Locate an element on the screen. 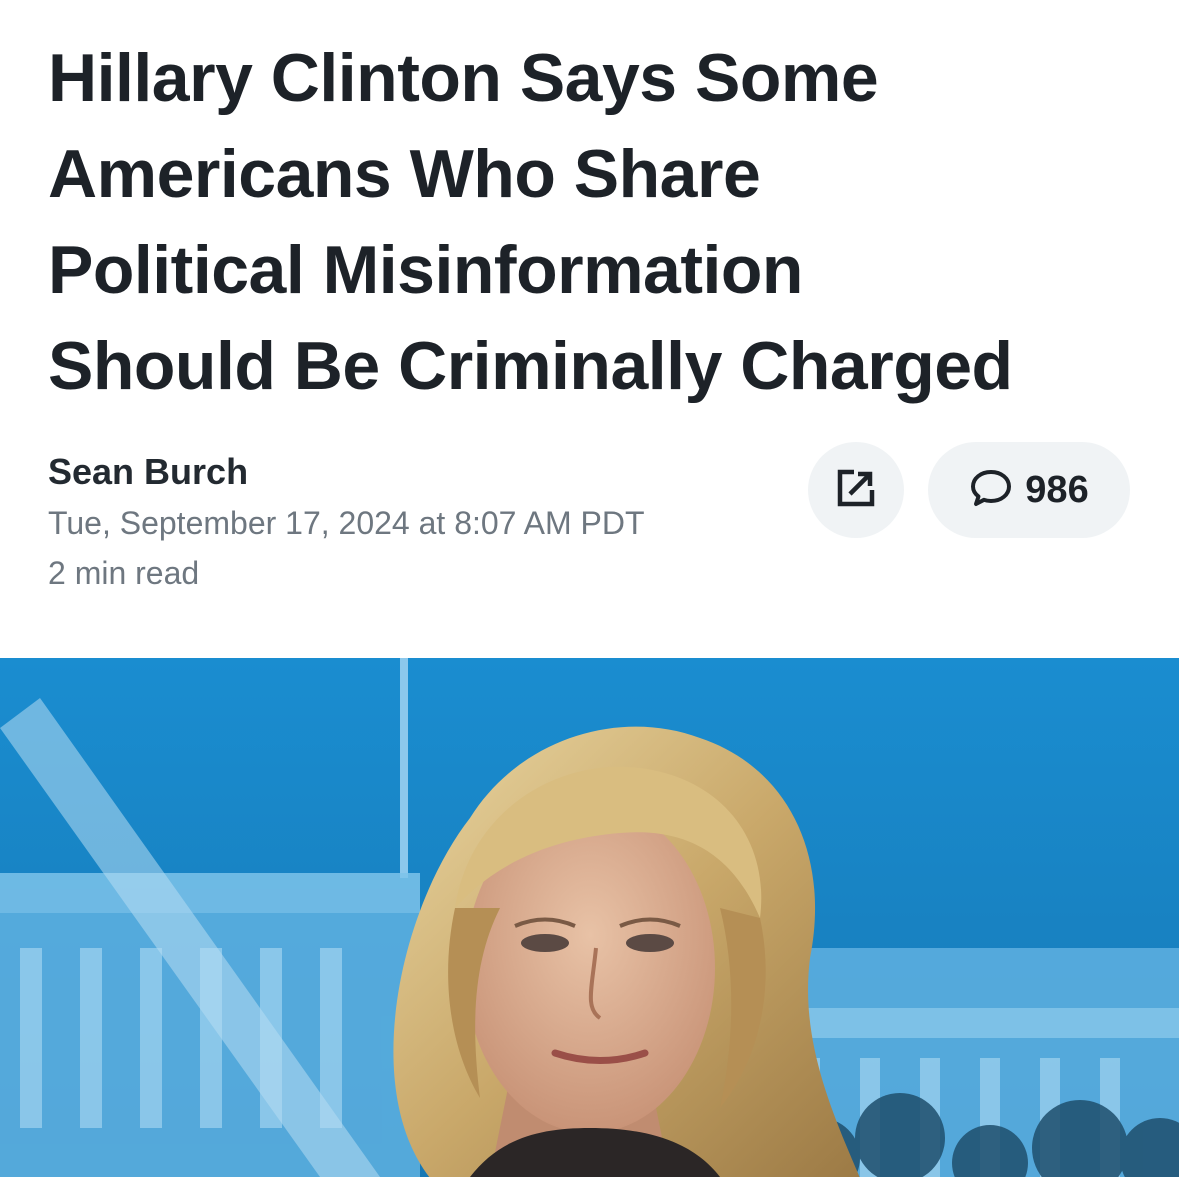  headline-line: Hillary Clinton Says Some is located at coordinates (463, 78).